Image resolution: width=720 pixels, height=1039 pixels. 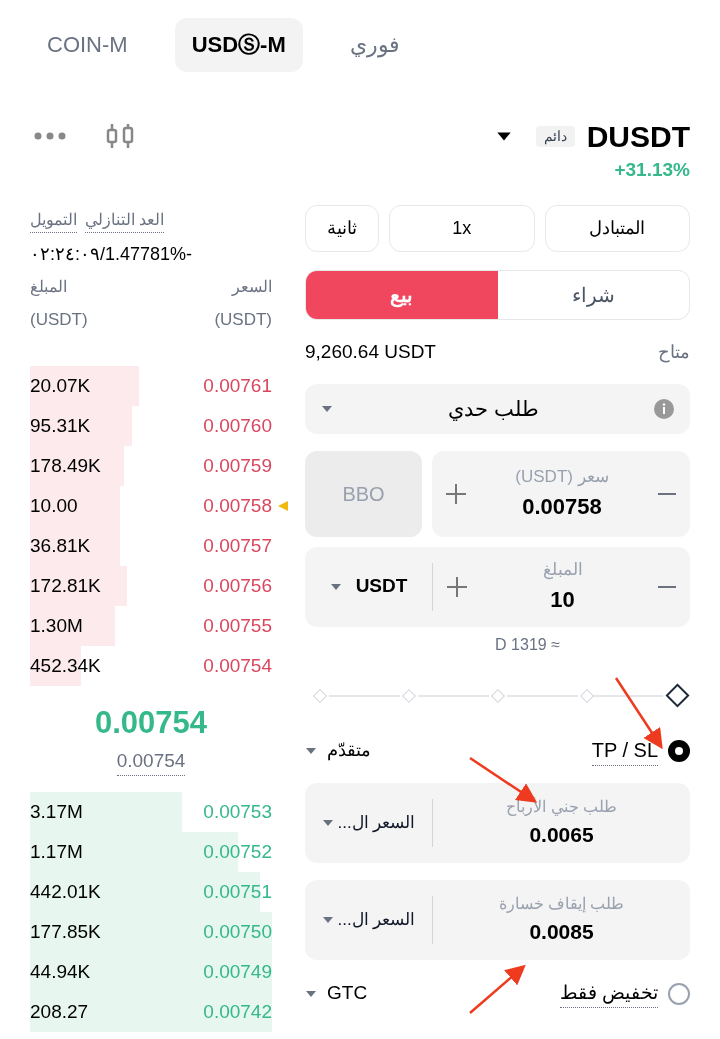 What do you see at coordinates (381, 586) in the screenshot?
I see `unit-select: USDT` at bounding box center [381, 586].